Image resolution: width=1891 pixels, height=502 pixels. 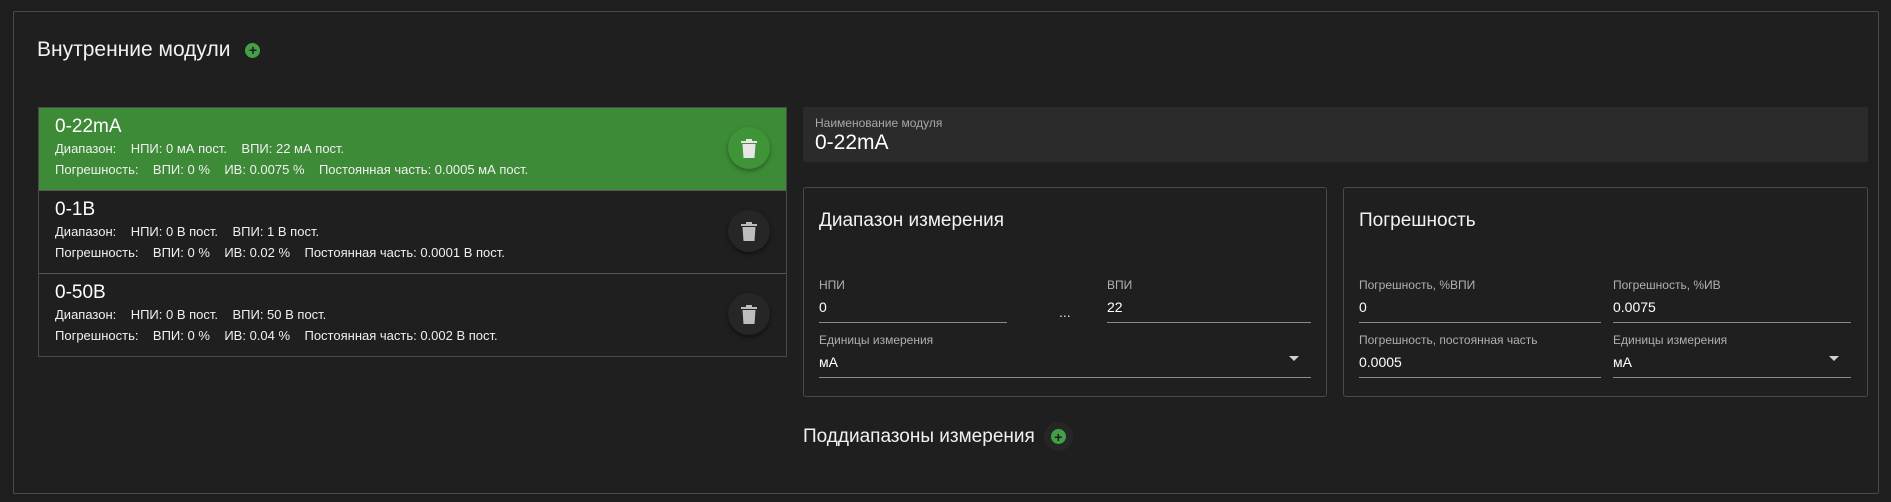 I want to click on error-iv-pct-underline, so click(x=1732, y=322).